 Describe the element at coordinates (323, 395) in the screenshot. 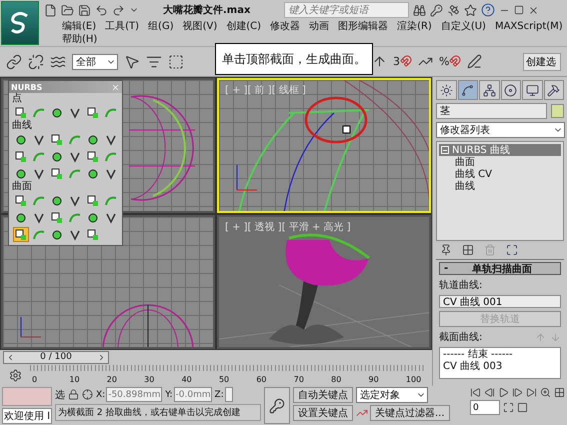

I see `auto-key-button: 自动关键点` at that location.